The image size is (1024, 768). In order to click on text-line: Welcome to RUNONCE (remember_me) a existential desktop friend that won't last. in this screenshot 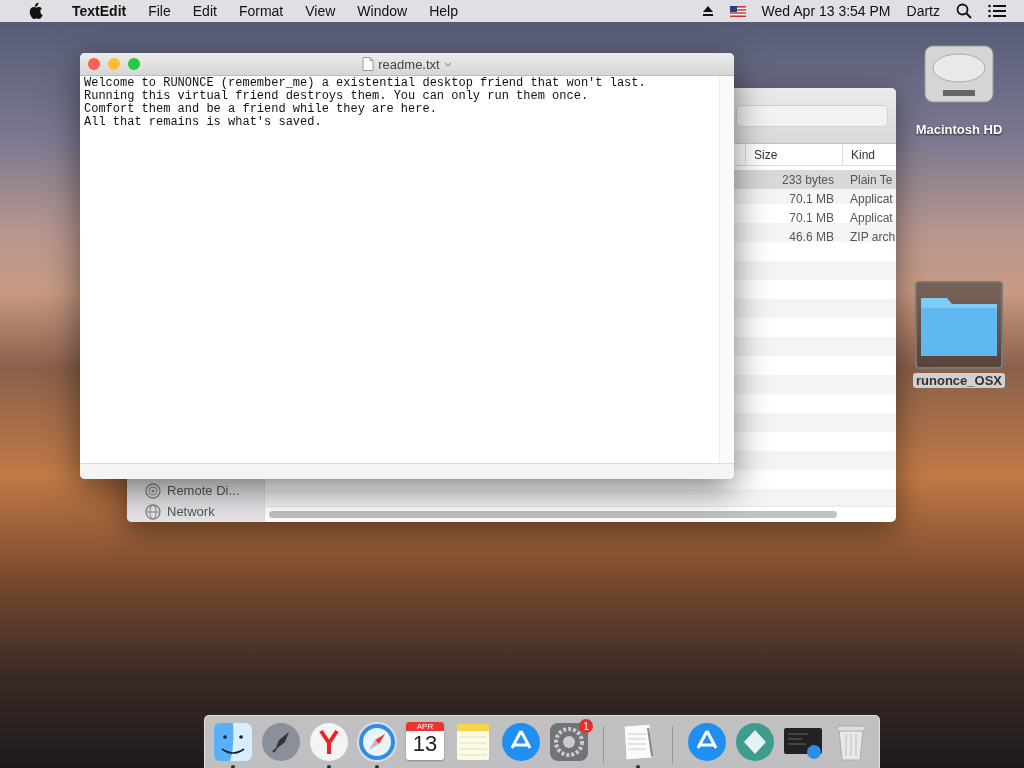, I will do `click(365, 83)`.